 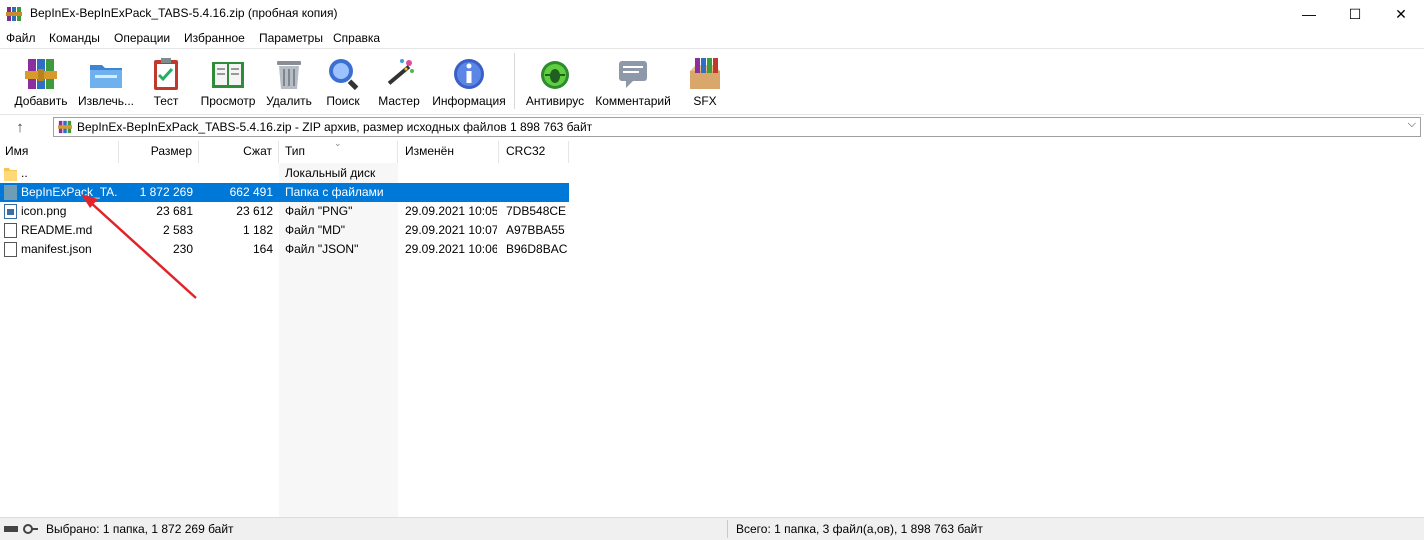 What do you see at coordinates (74, 38) in the screenshot?
I see `menu-commands: Команды` at bounding box center [74, 38].